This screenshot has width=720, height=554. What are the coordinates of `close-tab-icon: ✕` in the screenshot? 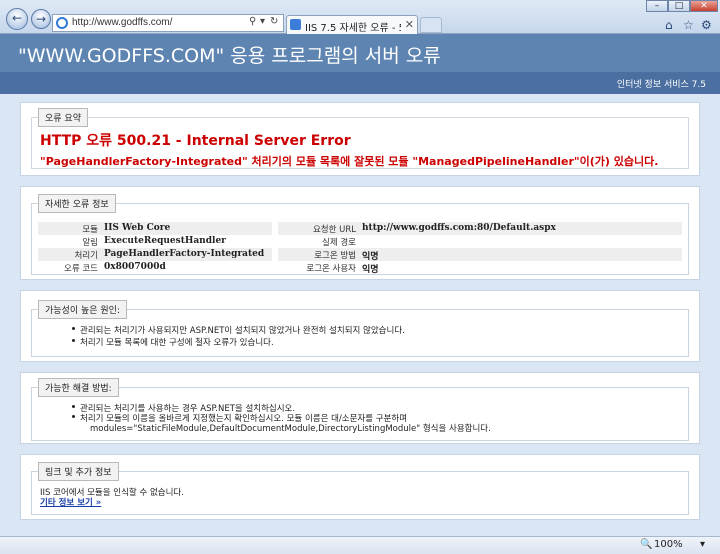 It's located at (409, 24).